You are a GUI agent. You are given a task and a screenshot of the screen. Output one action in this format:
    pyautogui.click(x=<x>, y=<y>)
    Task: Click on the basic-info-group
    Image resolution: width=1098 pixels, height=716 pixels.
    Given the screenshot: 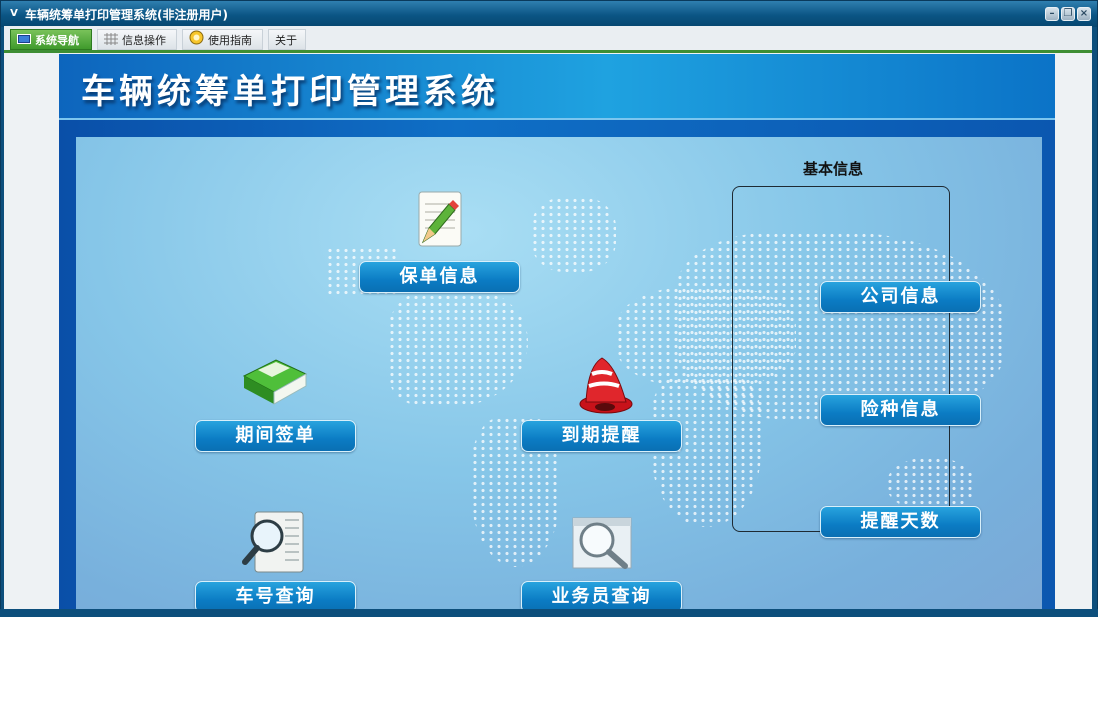 What is the action you would take?
    pyautogui.click(x=841, y=359)
    